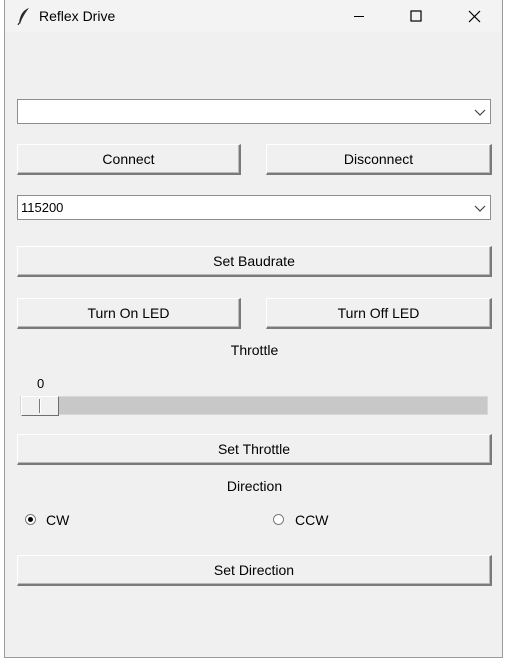 The height and width of the screenshot is (660, 505). Describe the element at coordinates (77, 16) in the screenshot. I see `window-title: Reflex Drive` at that location.